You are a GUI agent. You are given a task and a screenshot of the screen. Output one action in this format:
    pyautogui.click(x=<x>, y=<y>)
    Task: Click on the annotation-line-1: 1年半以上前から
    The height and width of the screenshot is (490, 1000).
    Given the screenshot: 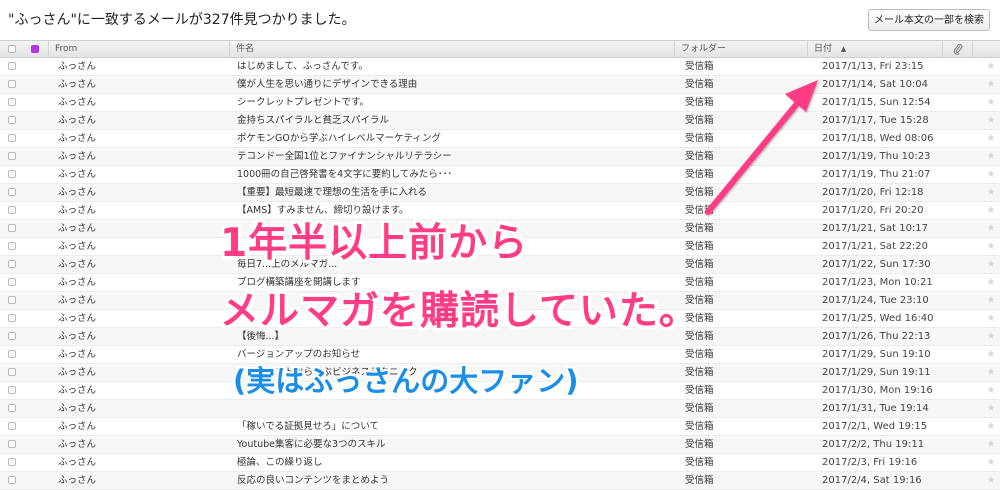 What is the action you would take?
    pyautogui.click(x=374, y=243)
    